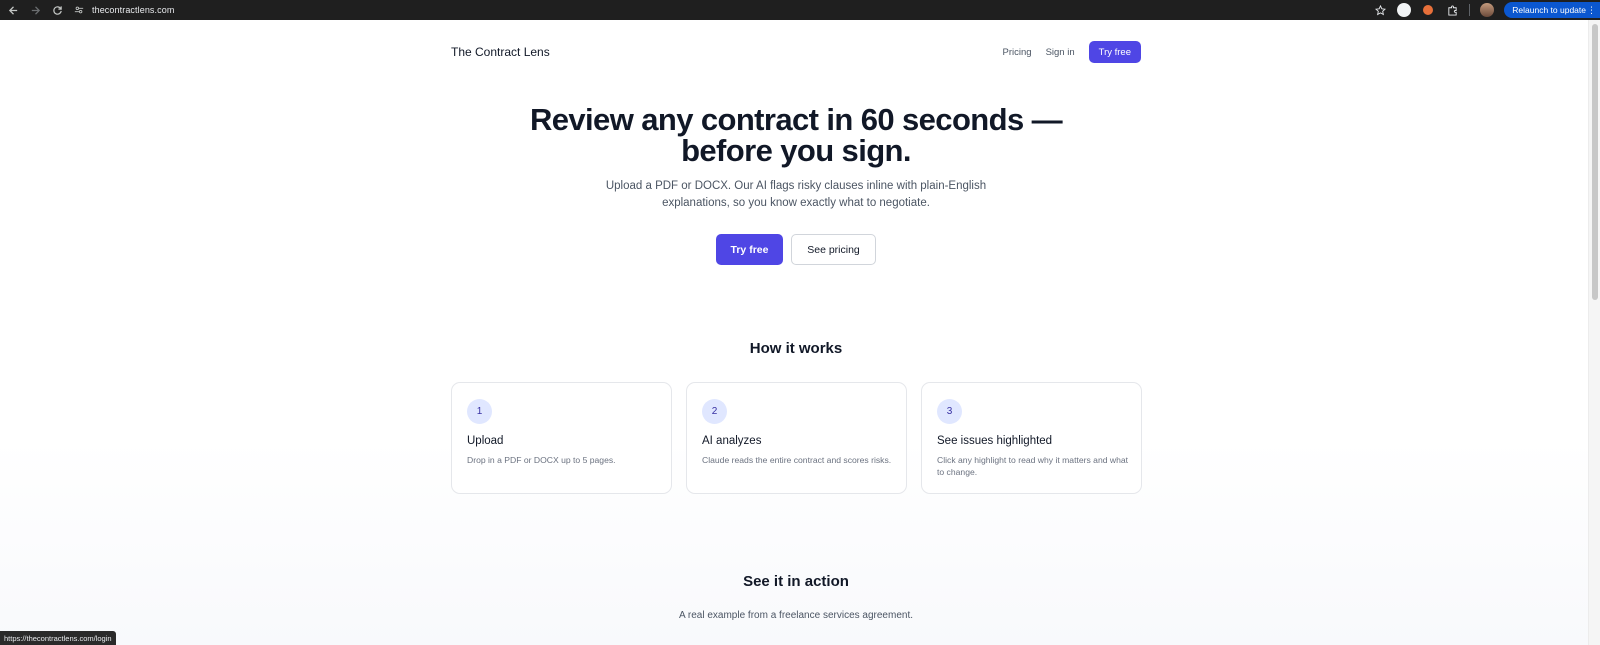  Describe the element at coordinates (796, 581) in the screenshot. I see `see-it-in-action-title: See it in action` at that location.